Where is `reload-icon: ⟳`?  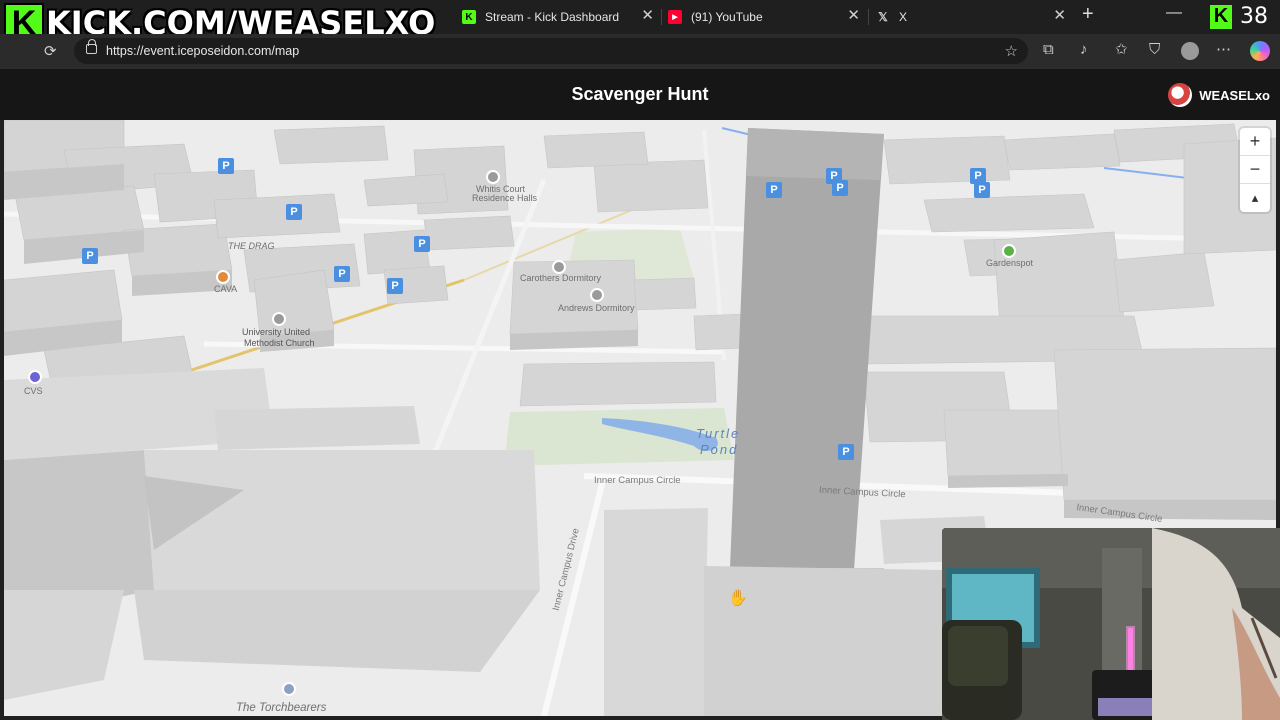
reload-icon: ⟳ is located at coordinates (50, 51).